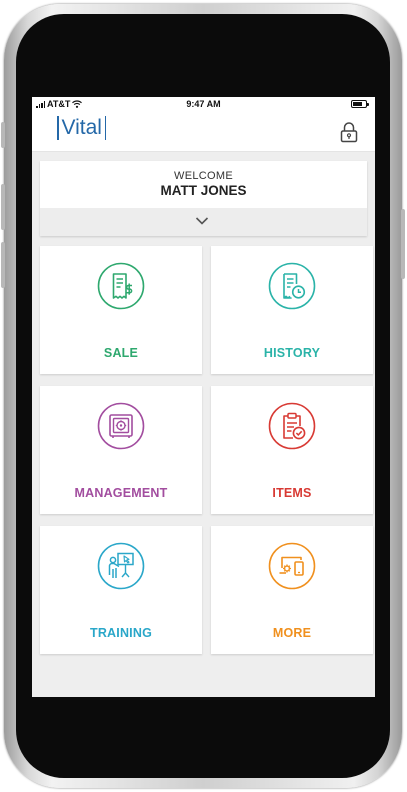 This screenshot has width=407, height=792. I want to click on tile-label-more: MORE, so click(292, 633).